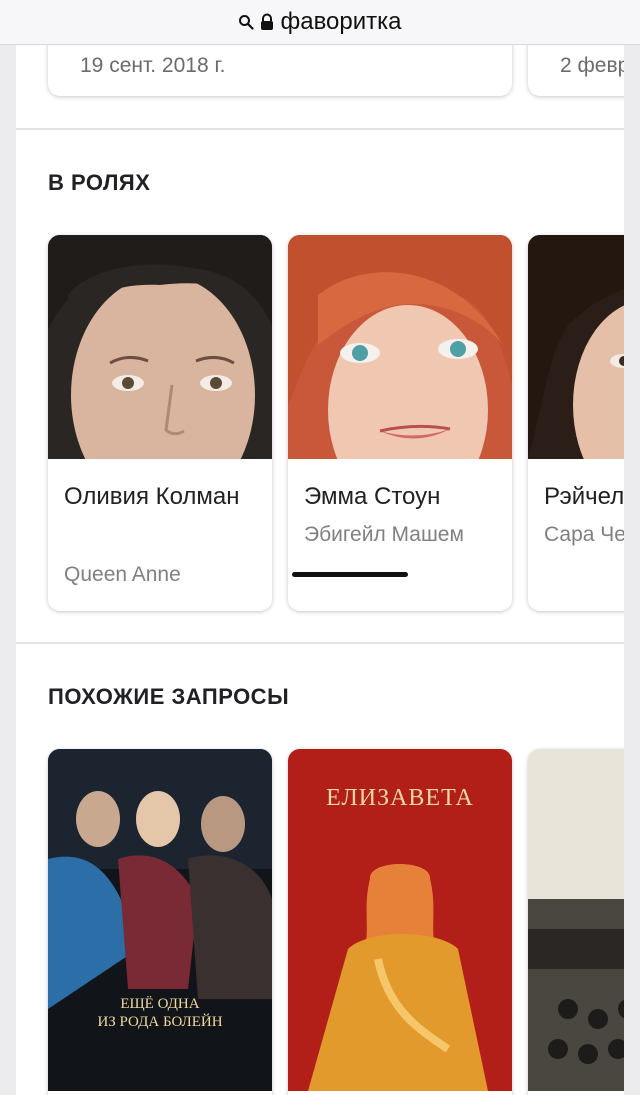 This screenshot has height=1095, width=640. Describe the element at coordinates (584, 534) in the screenshot. I see `actor-role: Сара Чер` at that location.